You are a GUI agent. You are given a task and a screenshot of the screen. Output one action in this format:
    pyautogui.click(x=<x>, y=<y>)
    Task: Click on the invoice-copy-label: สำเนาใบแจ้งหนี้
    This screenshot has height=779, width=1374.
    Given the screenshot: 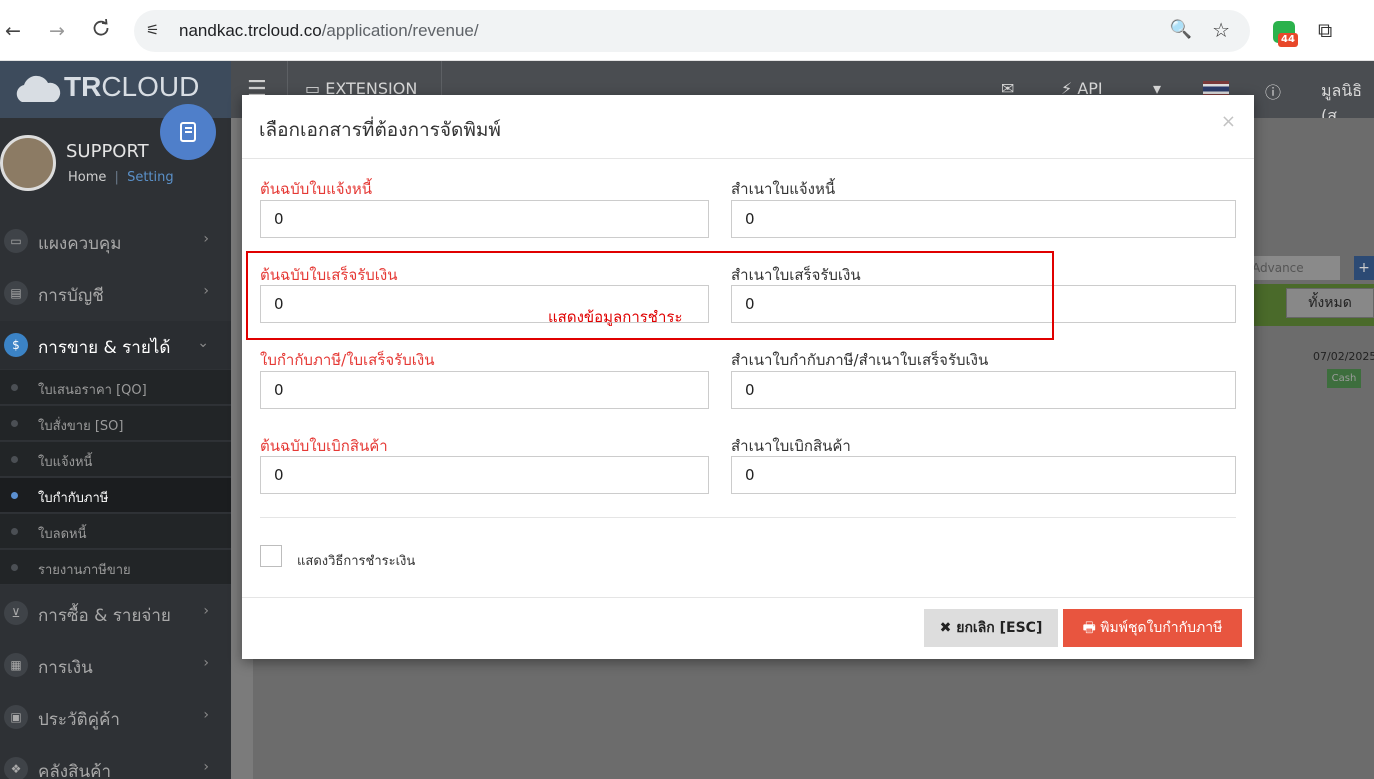 What is the action you would take?
    pyautogui.click(x=783, y=189)
    